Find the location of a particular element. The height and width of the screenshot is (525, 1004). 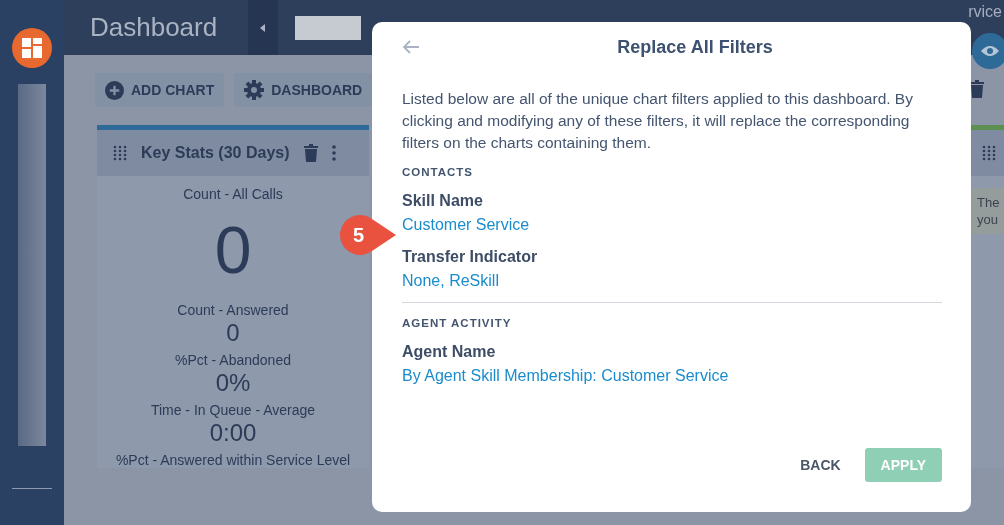

stat-label: Count - All Calls is located at coordinates (233, 194).